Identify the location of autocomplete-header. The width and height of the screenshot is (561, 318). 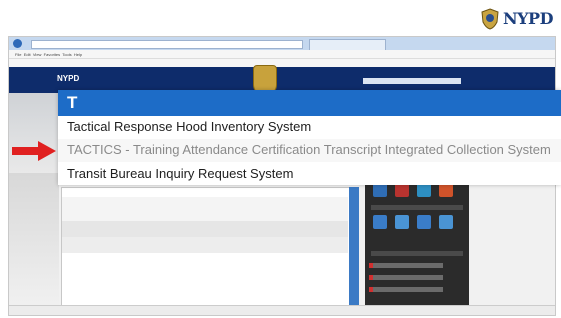
(309, 103).